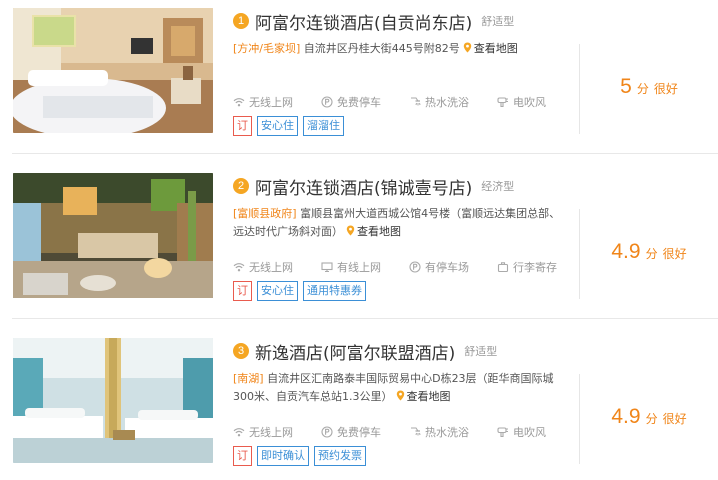 The height and width of the screenshot is (480, 718). I want to click on score-block: 5 分很好, so click(649, 87).